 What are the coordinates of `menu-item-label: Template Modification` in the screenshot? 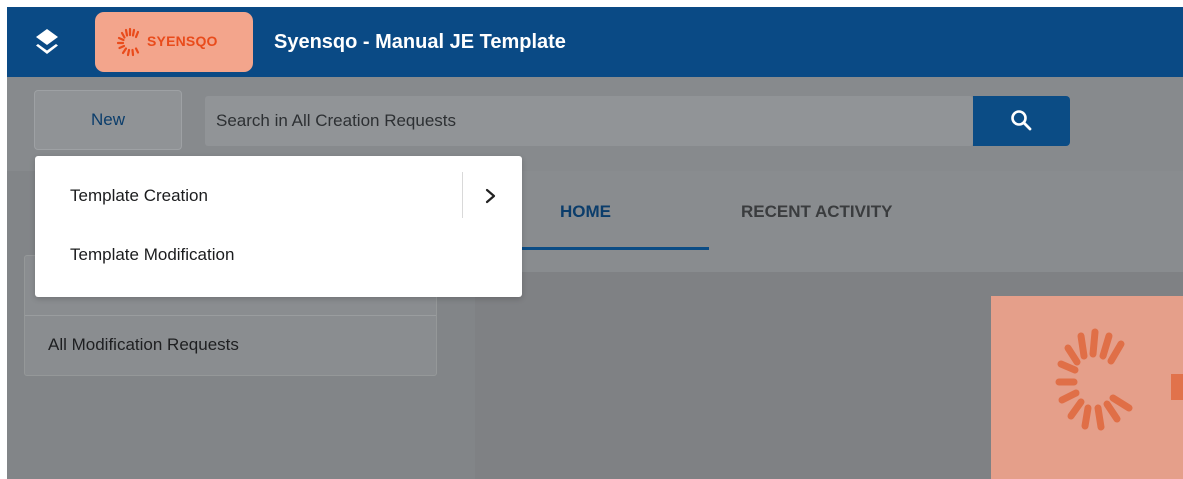 It's located at (152, 254).